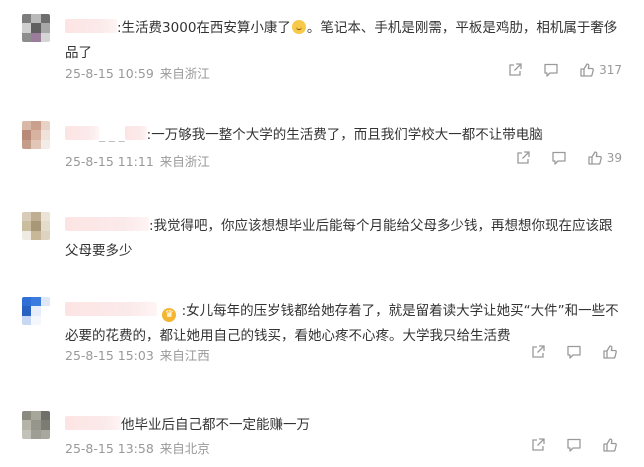 The width and height of the screenshot is (644, 467). I want to click on comment-meta: 25-8-15 11:11 来自浙江, so click(137, 160).